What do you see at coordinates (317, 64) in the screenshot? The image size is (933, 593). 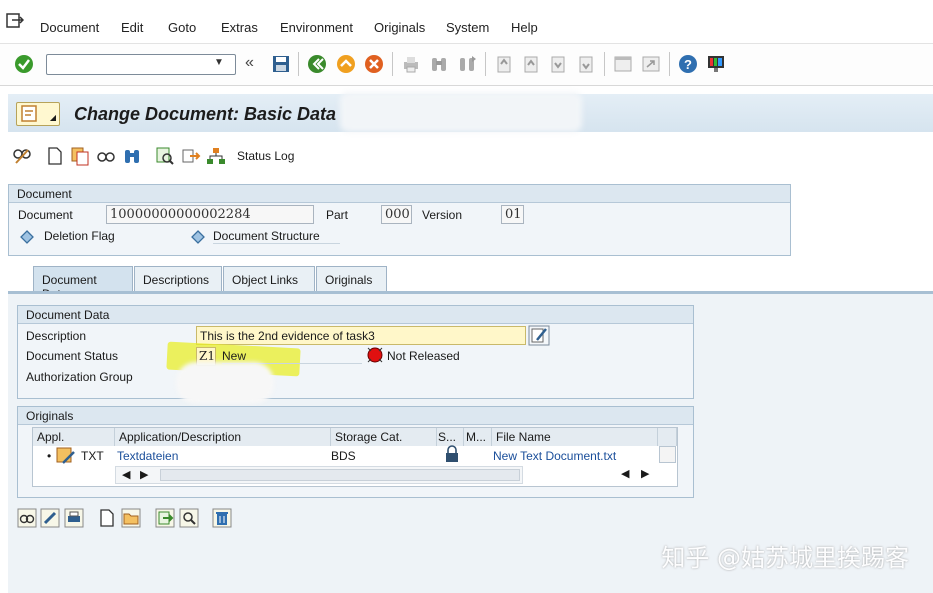 I see `back-icon` at bounding box center [317, 64].